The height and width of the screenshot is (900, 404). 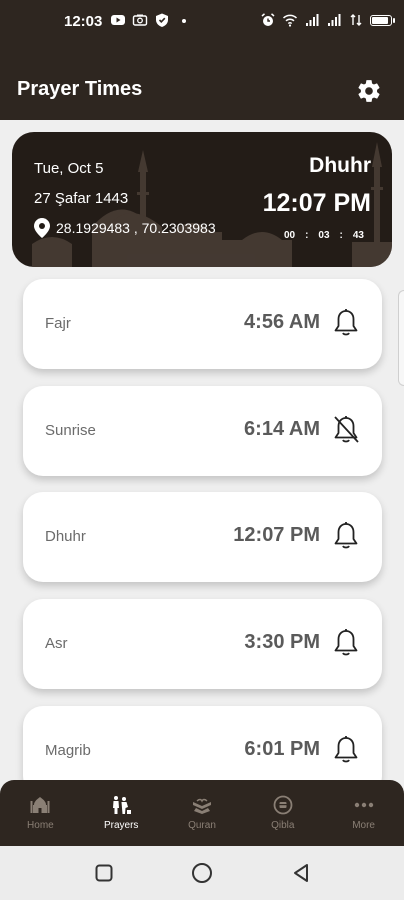 I want to click on camera-icon, so click(x=140, y=20).